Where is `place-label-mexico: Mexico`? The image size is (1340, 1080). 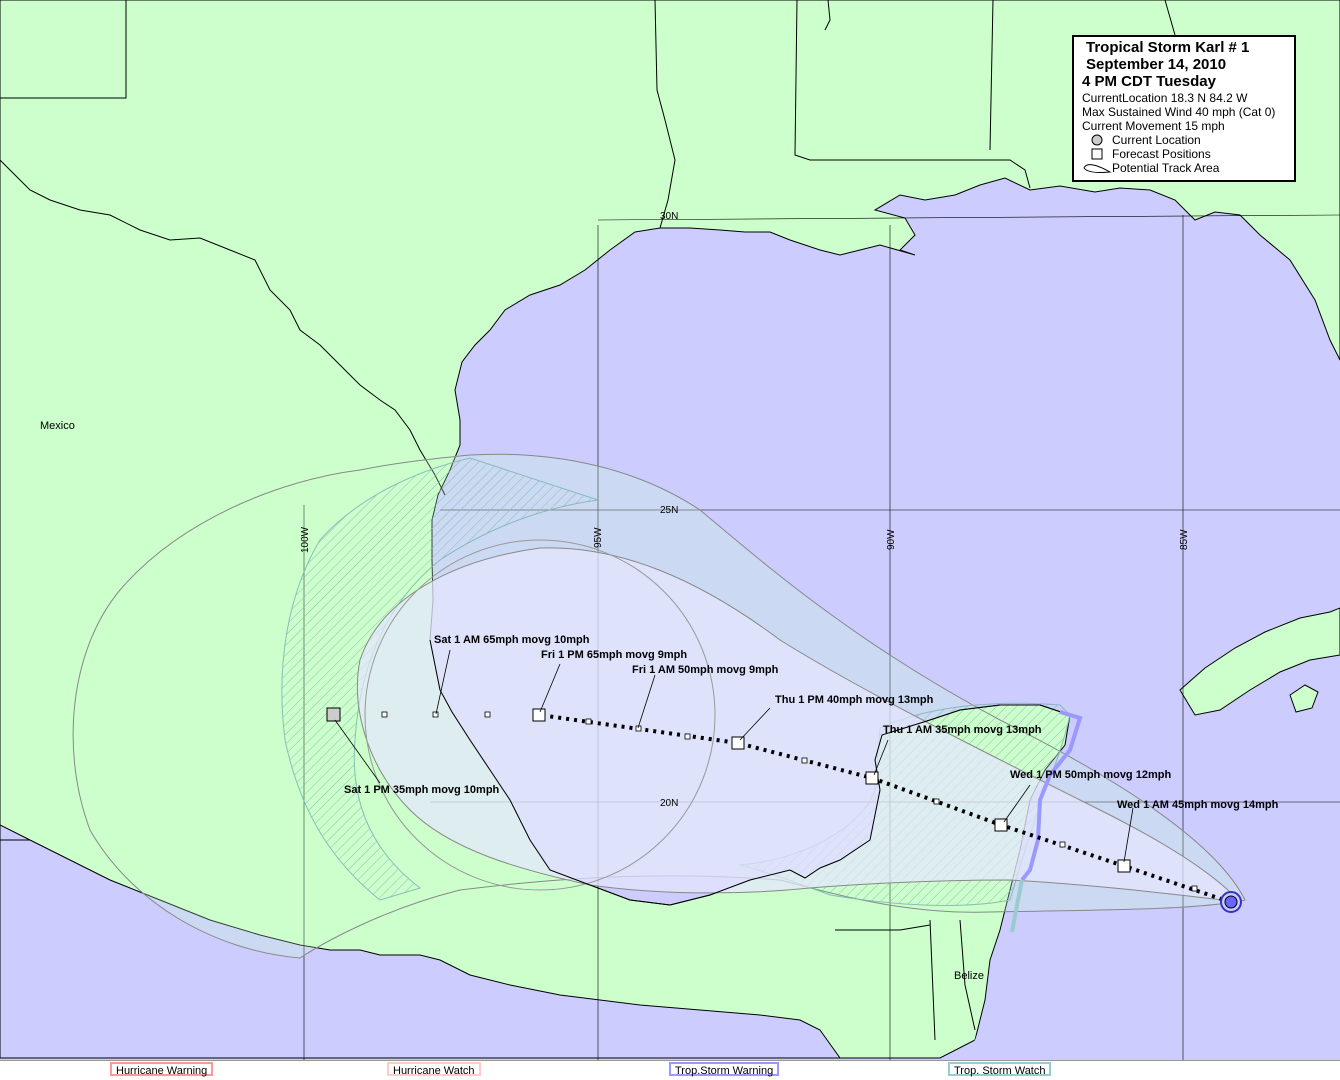 place-label-mexico: Mexico is located at coordinates (57, 426).